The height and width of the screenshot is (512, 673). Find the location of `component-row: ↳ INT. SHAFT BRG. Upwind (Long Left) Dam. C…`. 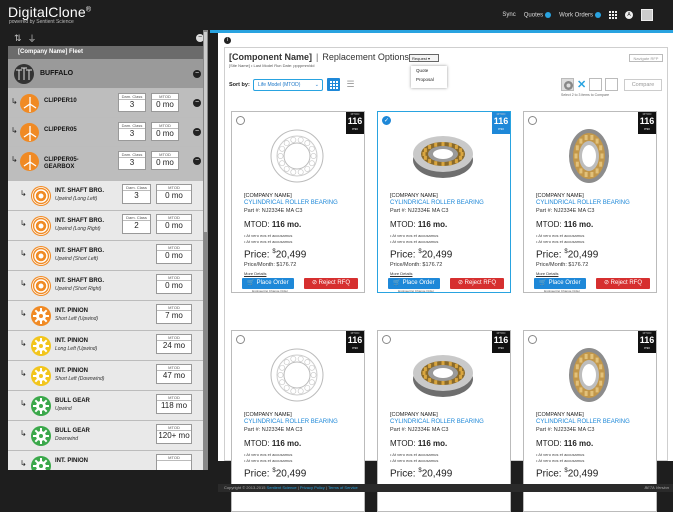

component-row: ↳ INT. SHAFT BRG. Upwind (Long Left) Dam. C… is located at coordinates (108, 196).